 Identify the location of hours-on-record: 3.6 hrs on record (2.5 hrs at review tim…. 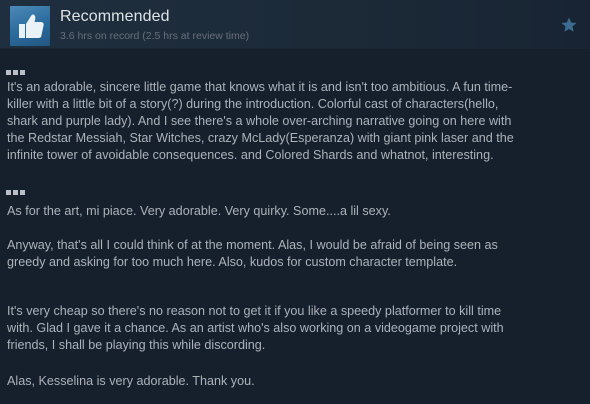
(155, 36).